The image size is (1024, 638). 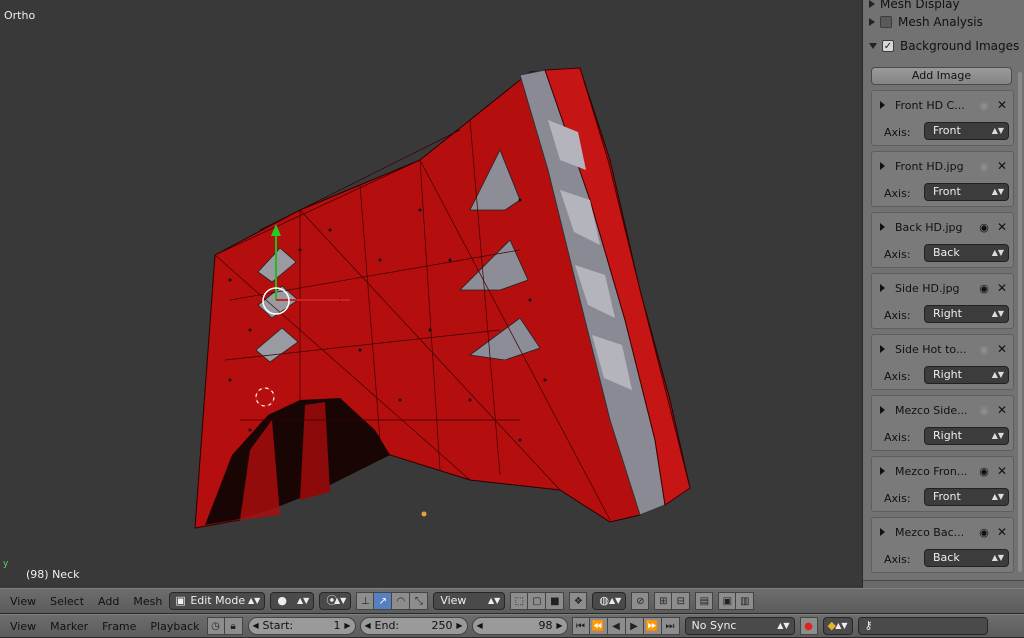 I want to click on render-animation-icon: ▥, so click(x=745, y=601).